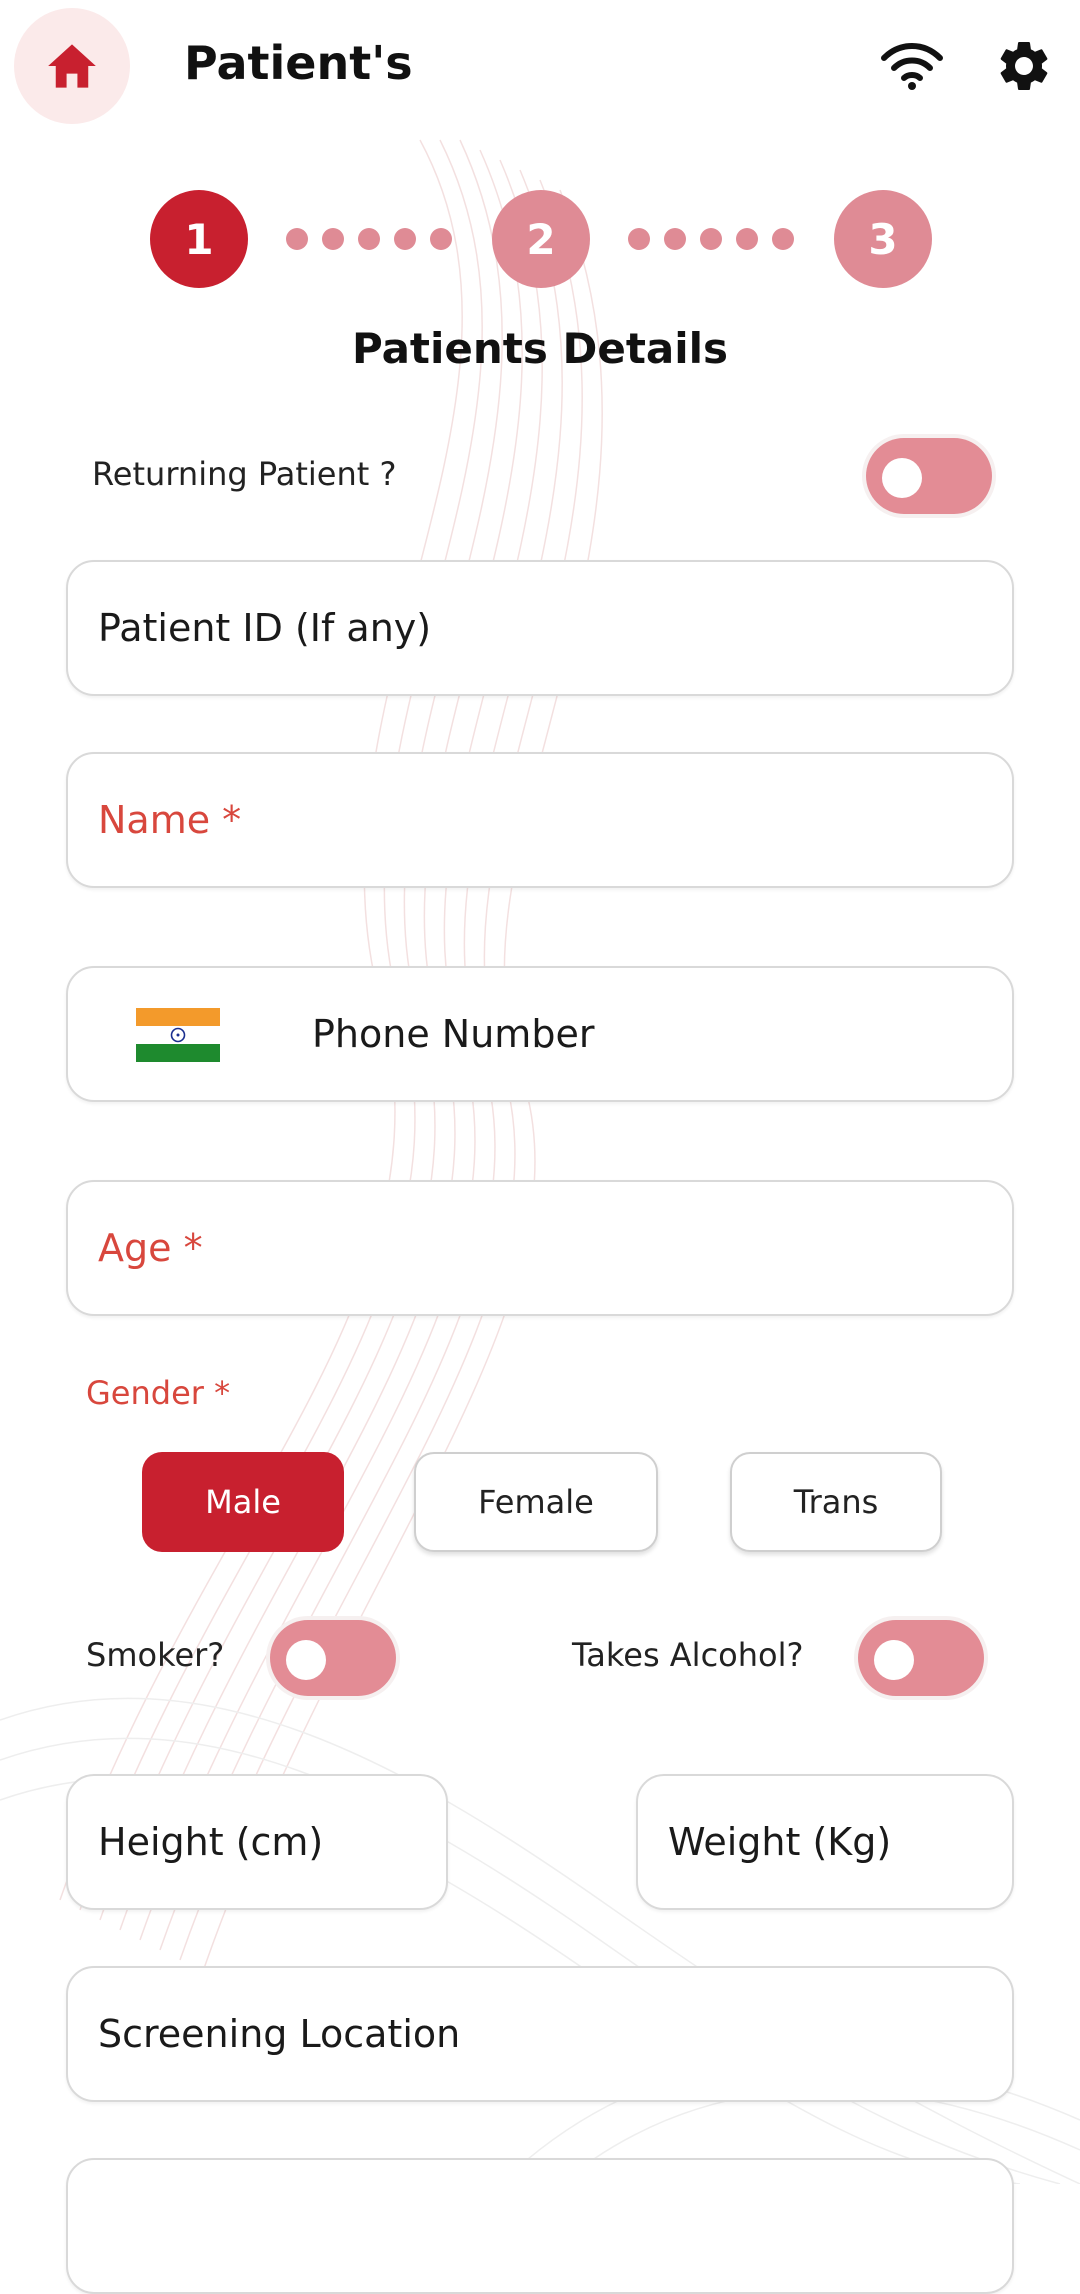  I want to click on phone-number-placeholder: Phone Number, so click(453, 1034).